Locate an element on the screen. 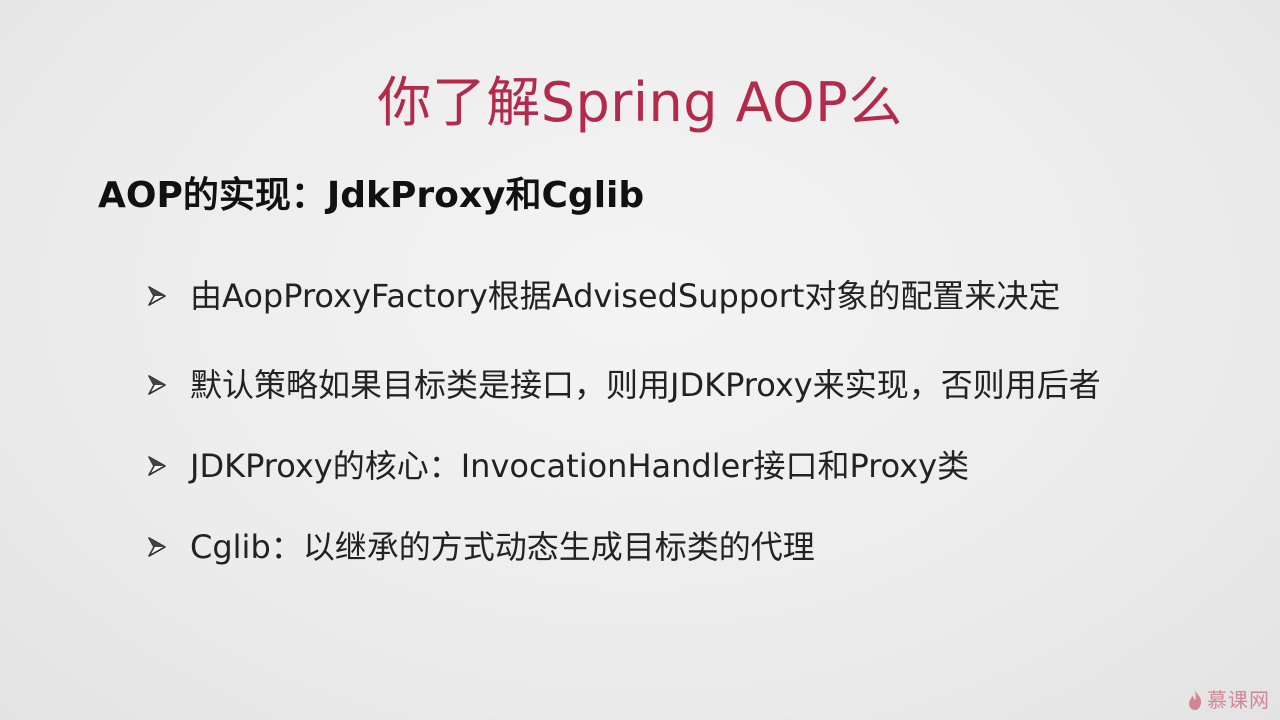  bullet-item: 默认策略如果目标类是接口，则用JDKProxy来实现，否则用后者 is located at coordinates (623, 385).